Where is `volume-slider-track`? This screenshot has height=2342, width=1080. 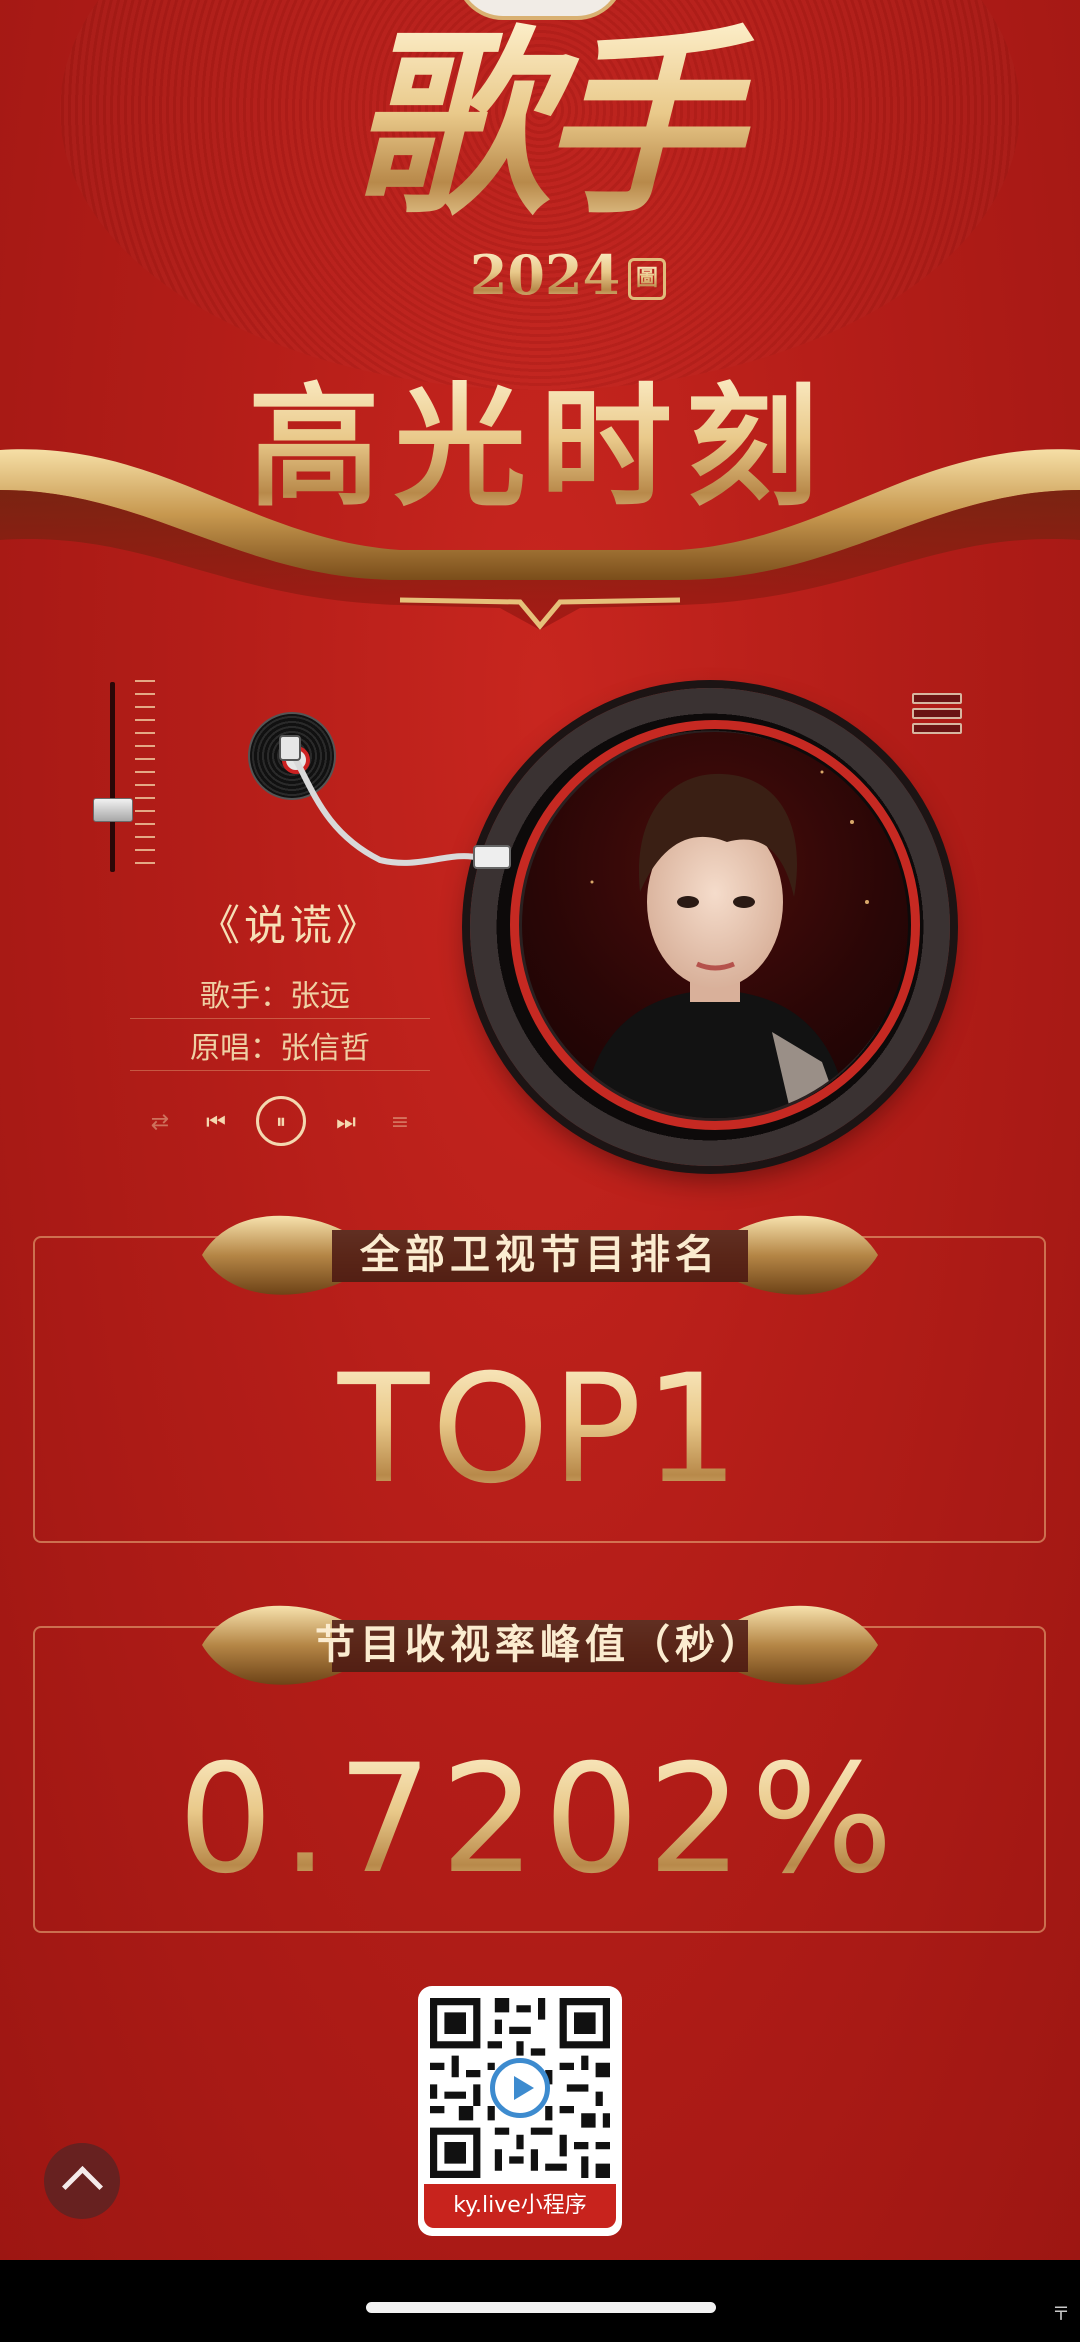 volume-slider-track is located at coordinates (112, 777).